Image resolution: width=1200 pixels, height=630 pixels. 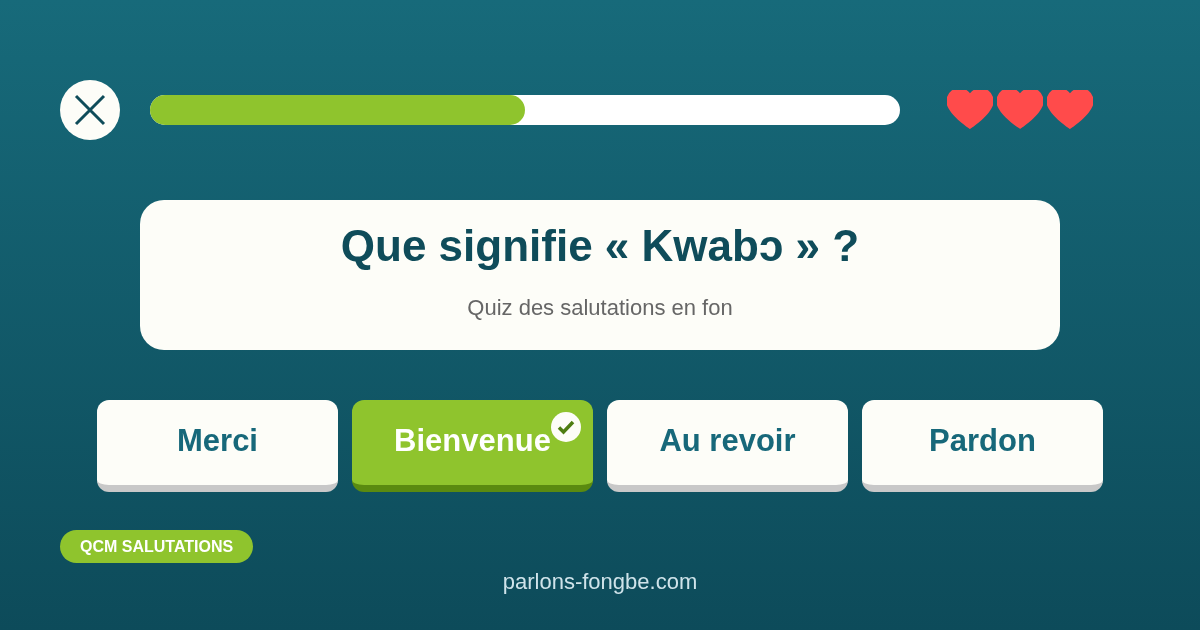 I want to click on question-title: Que signifie « Kwabɔ » ?, so click(x=600, y=246).